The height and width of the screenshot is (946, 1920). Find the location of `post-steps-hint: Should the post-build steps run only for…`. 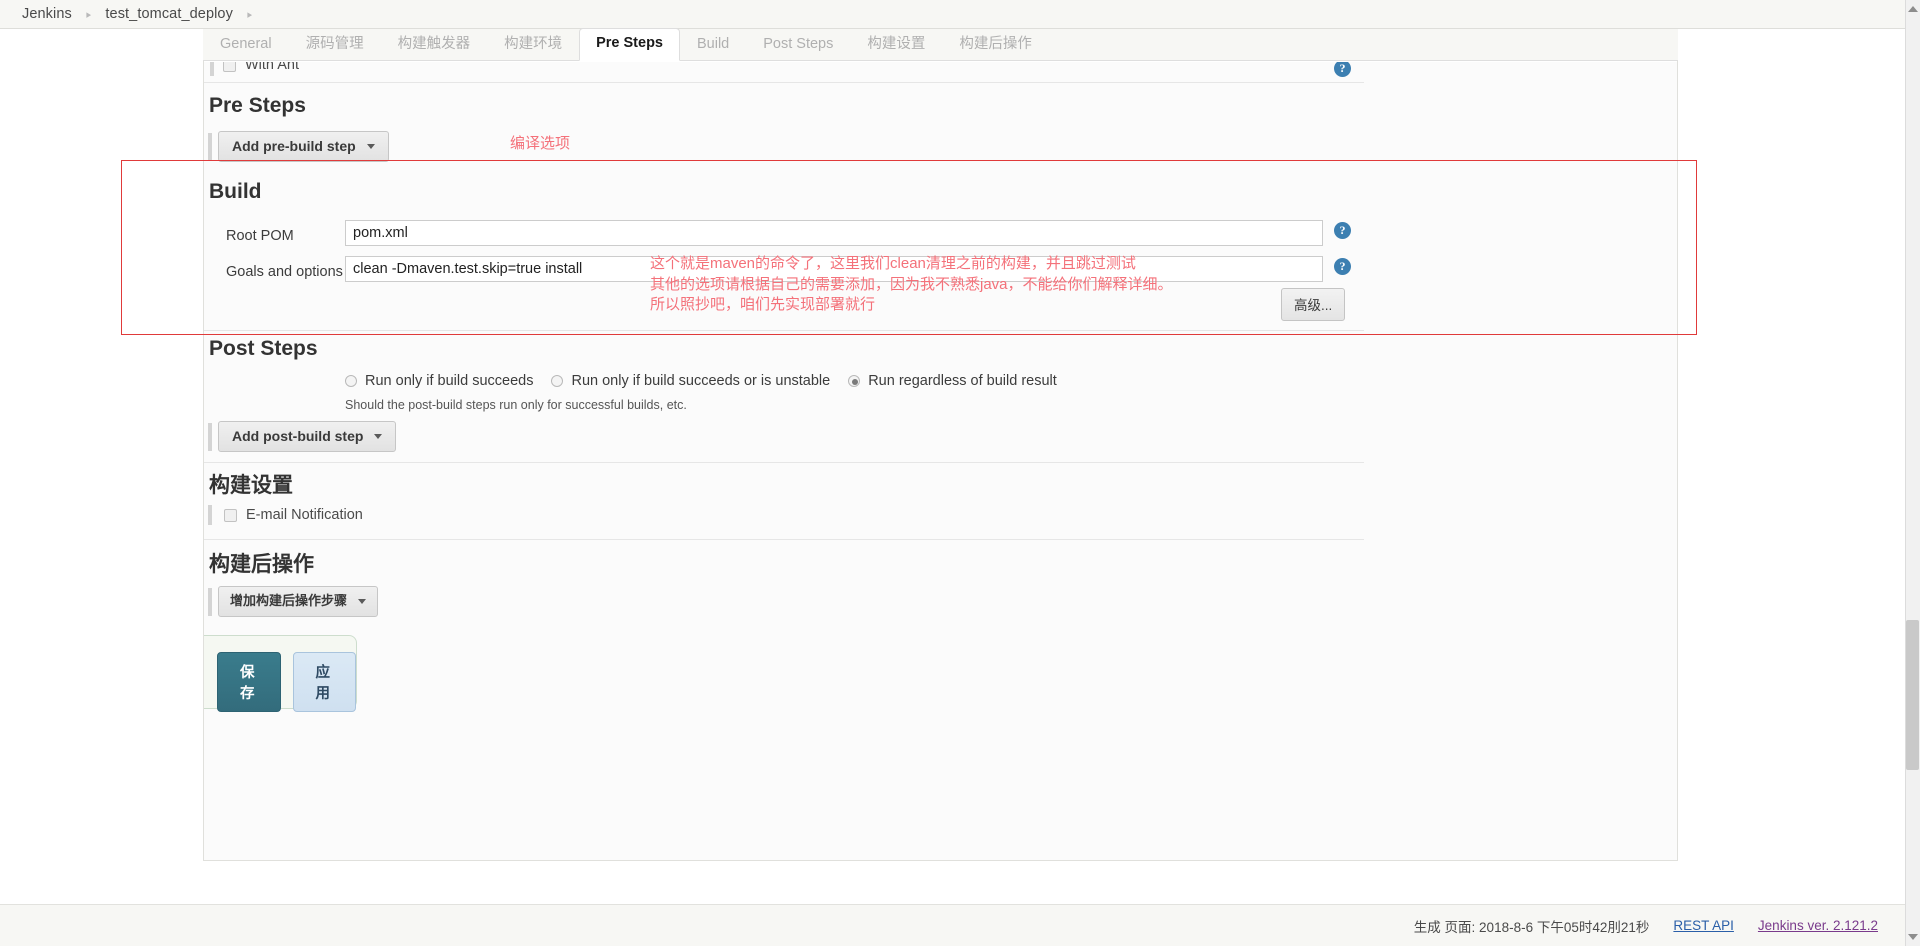

post-steps-hint: Should the post-build steps run only for… is located at coordinates (516, 405).